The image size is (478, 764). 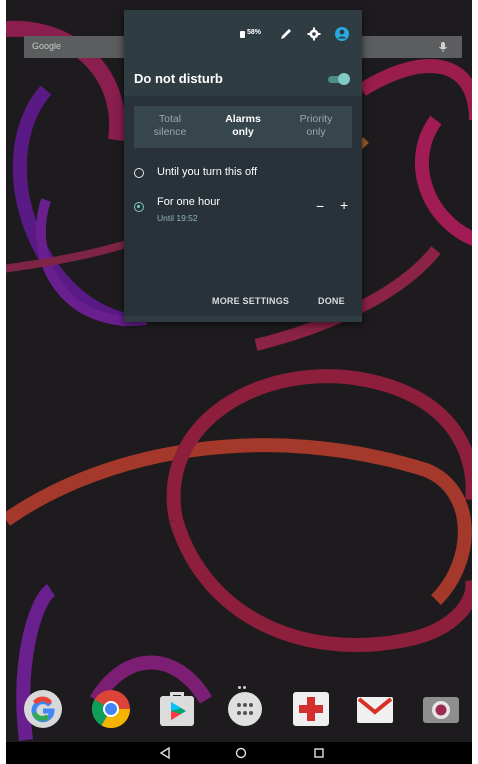 I want to click on radio-for-one-hour, so click(x=139, y=207).